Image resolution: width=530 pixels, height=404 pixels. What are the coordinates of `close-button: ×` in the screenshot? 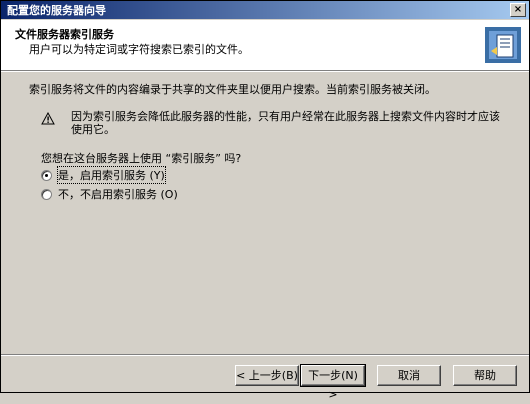 It's located at (518, 10).